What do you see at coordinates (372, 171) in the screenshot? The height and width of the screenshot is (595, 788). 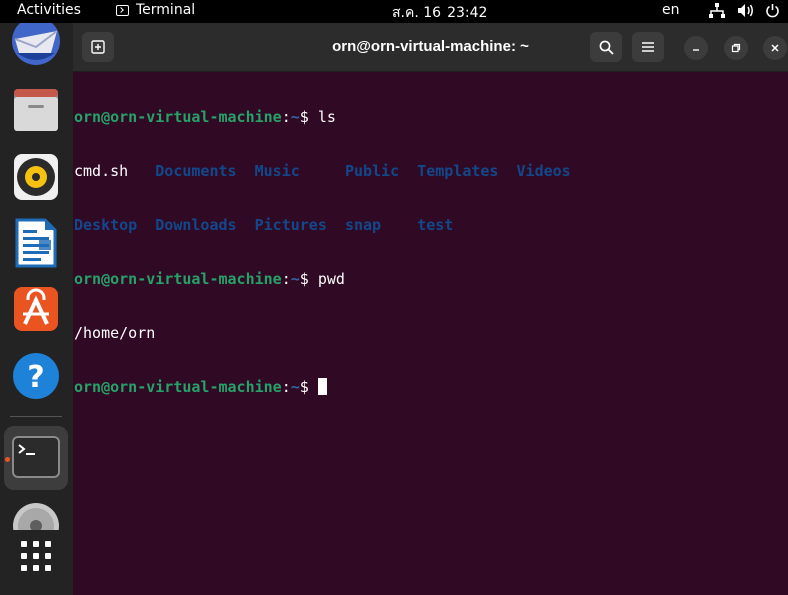 I see `ls-directory: Public` at bounding box center [372, 171].